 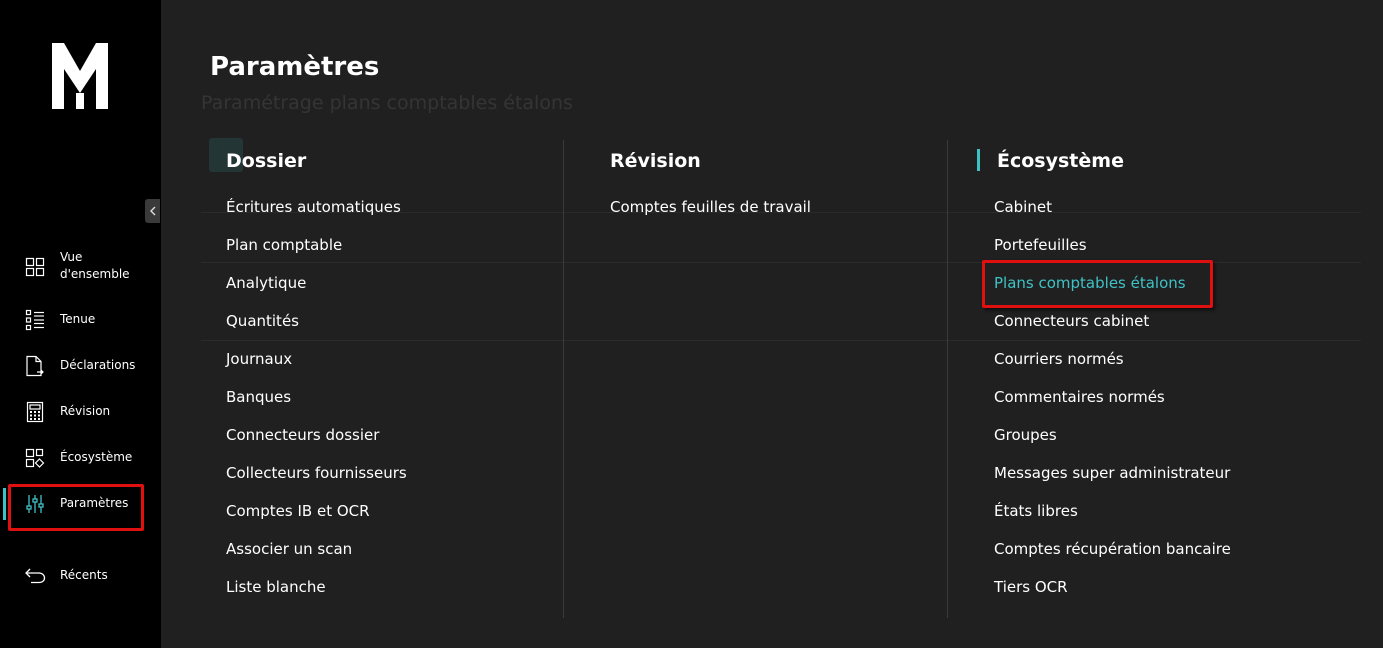 What do you see at coordinates (94, 503) in the screenshot?
I see `sidebar-item-label: Paramètres` at bounding box center [94, 503].